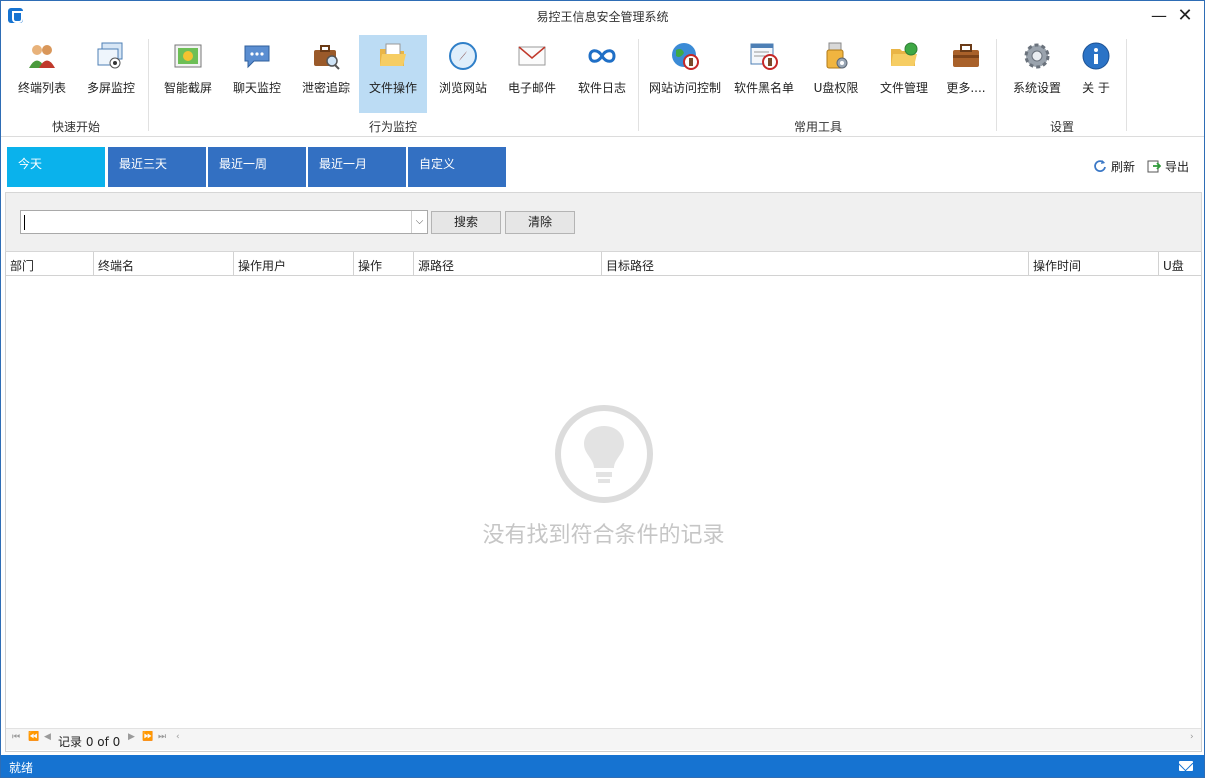 Image resolution: width=1205 pixels, height=778 pixels. What do you see at coordinates (1100, 166) in the screenshot?
I see `refresh-icon` at bounding box center [1100, 166].